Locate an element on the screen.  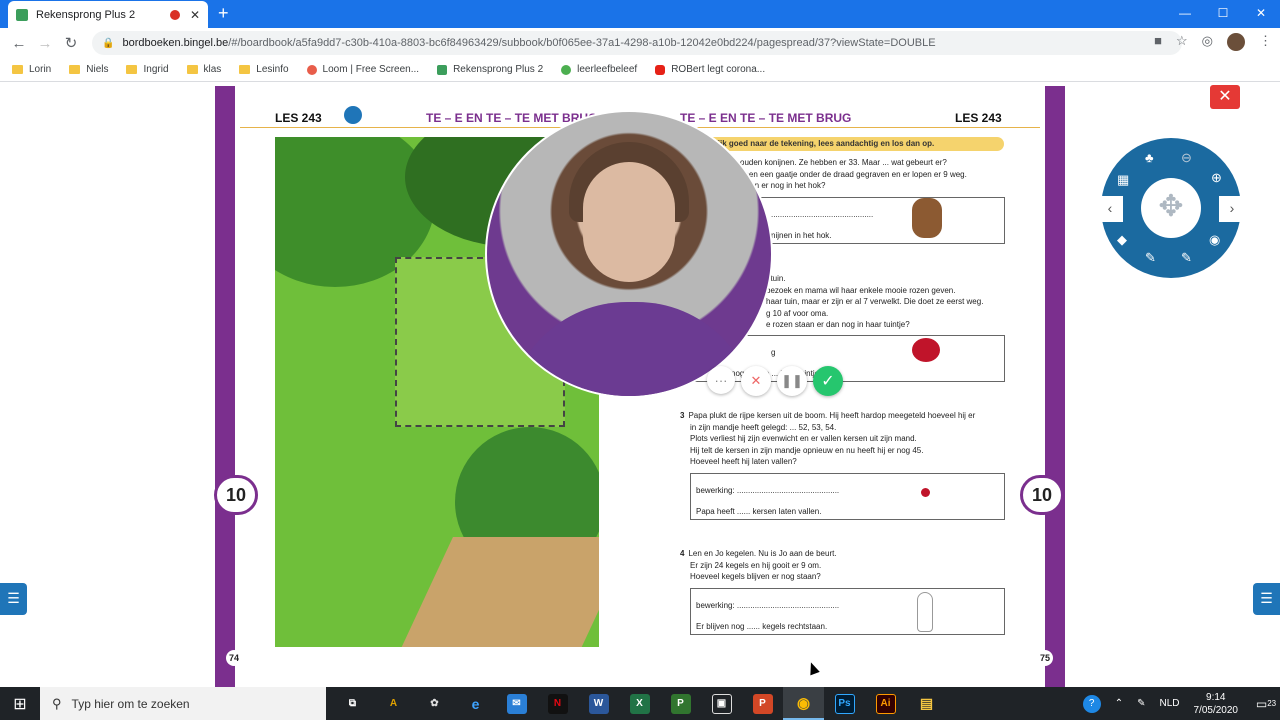
answer-line-4: Er blijven nog ...... kegels rechtstaan. is located at coordinates (761, 626).